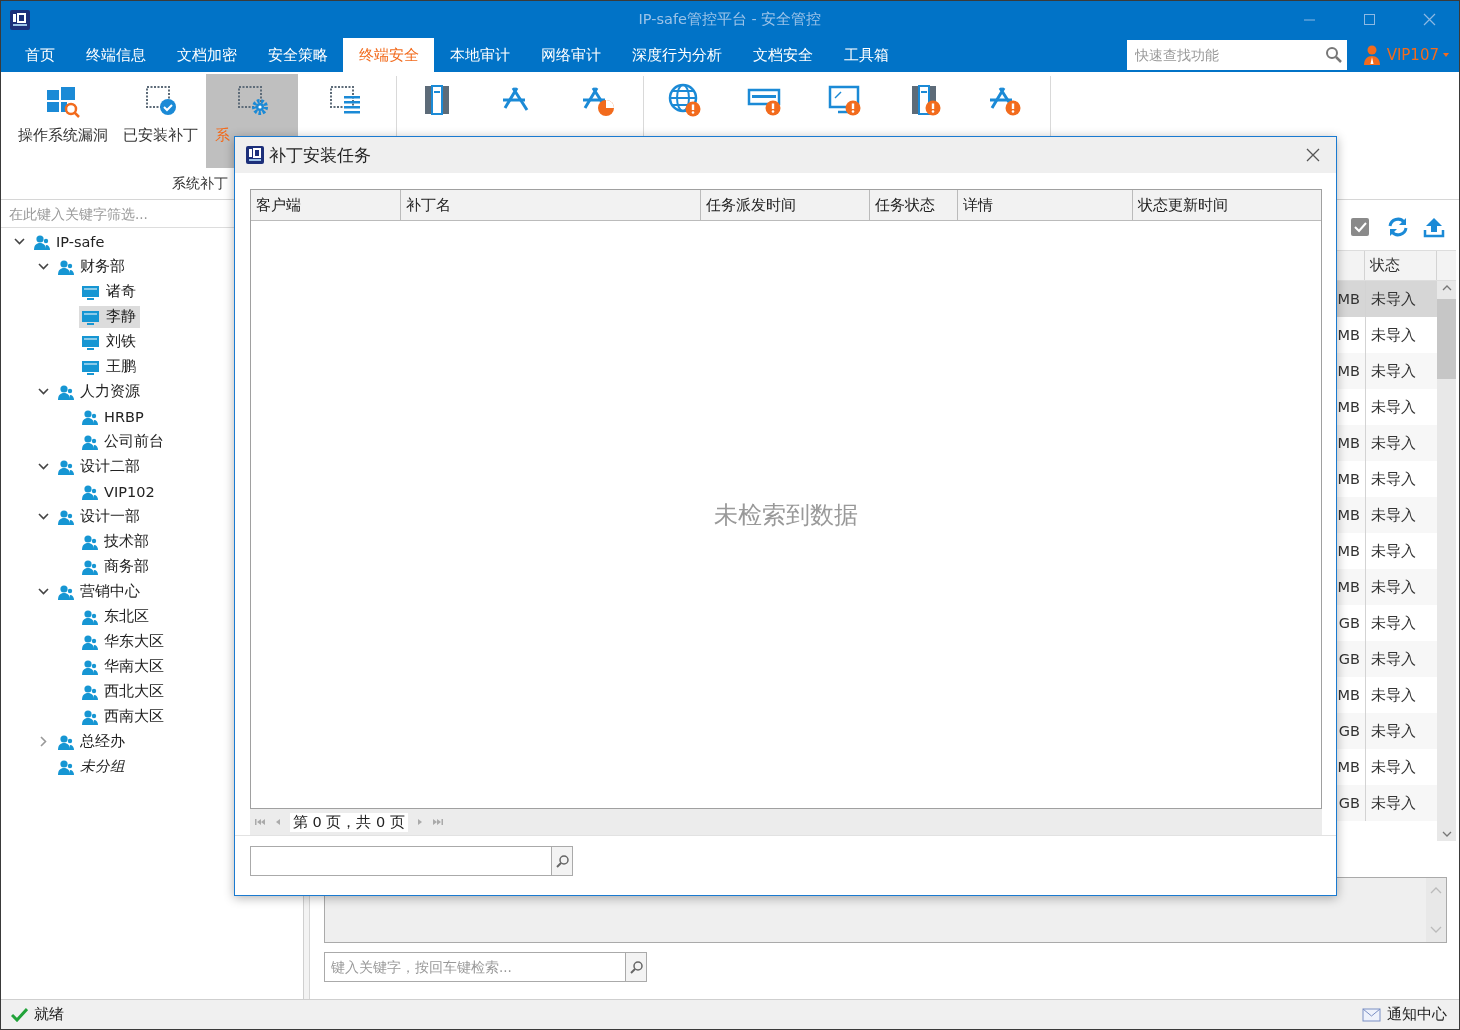 The height and width of the screenshot is (1030, 1460). I want to click on empty-message: 未检索到数据, so click(786, 515).